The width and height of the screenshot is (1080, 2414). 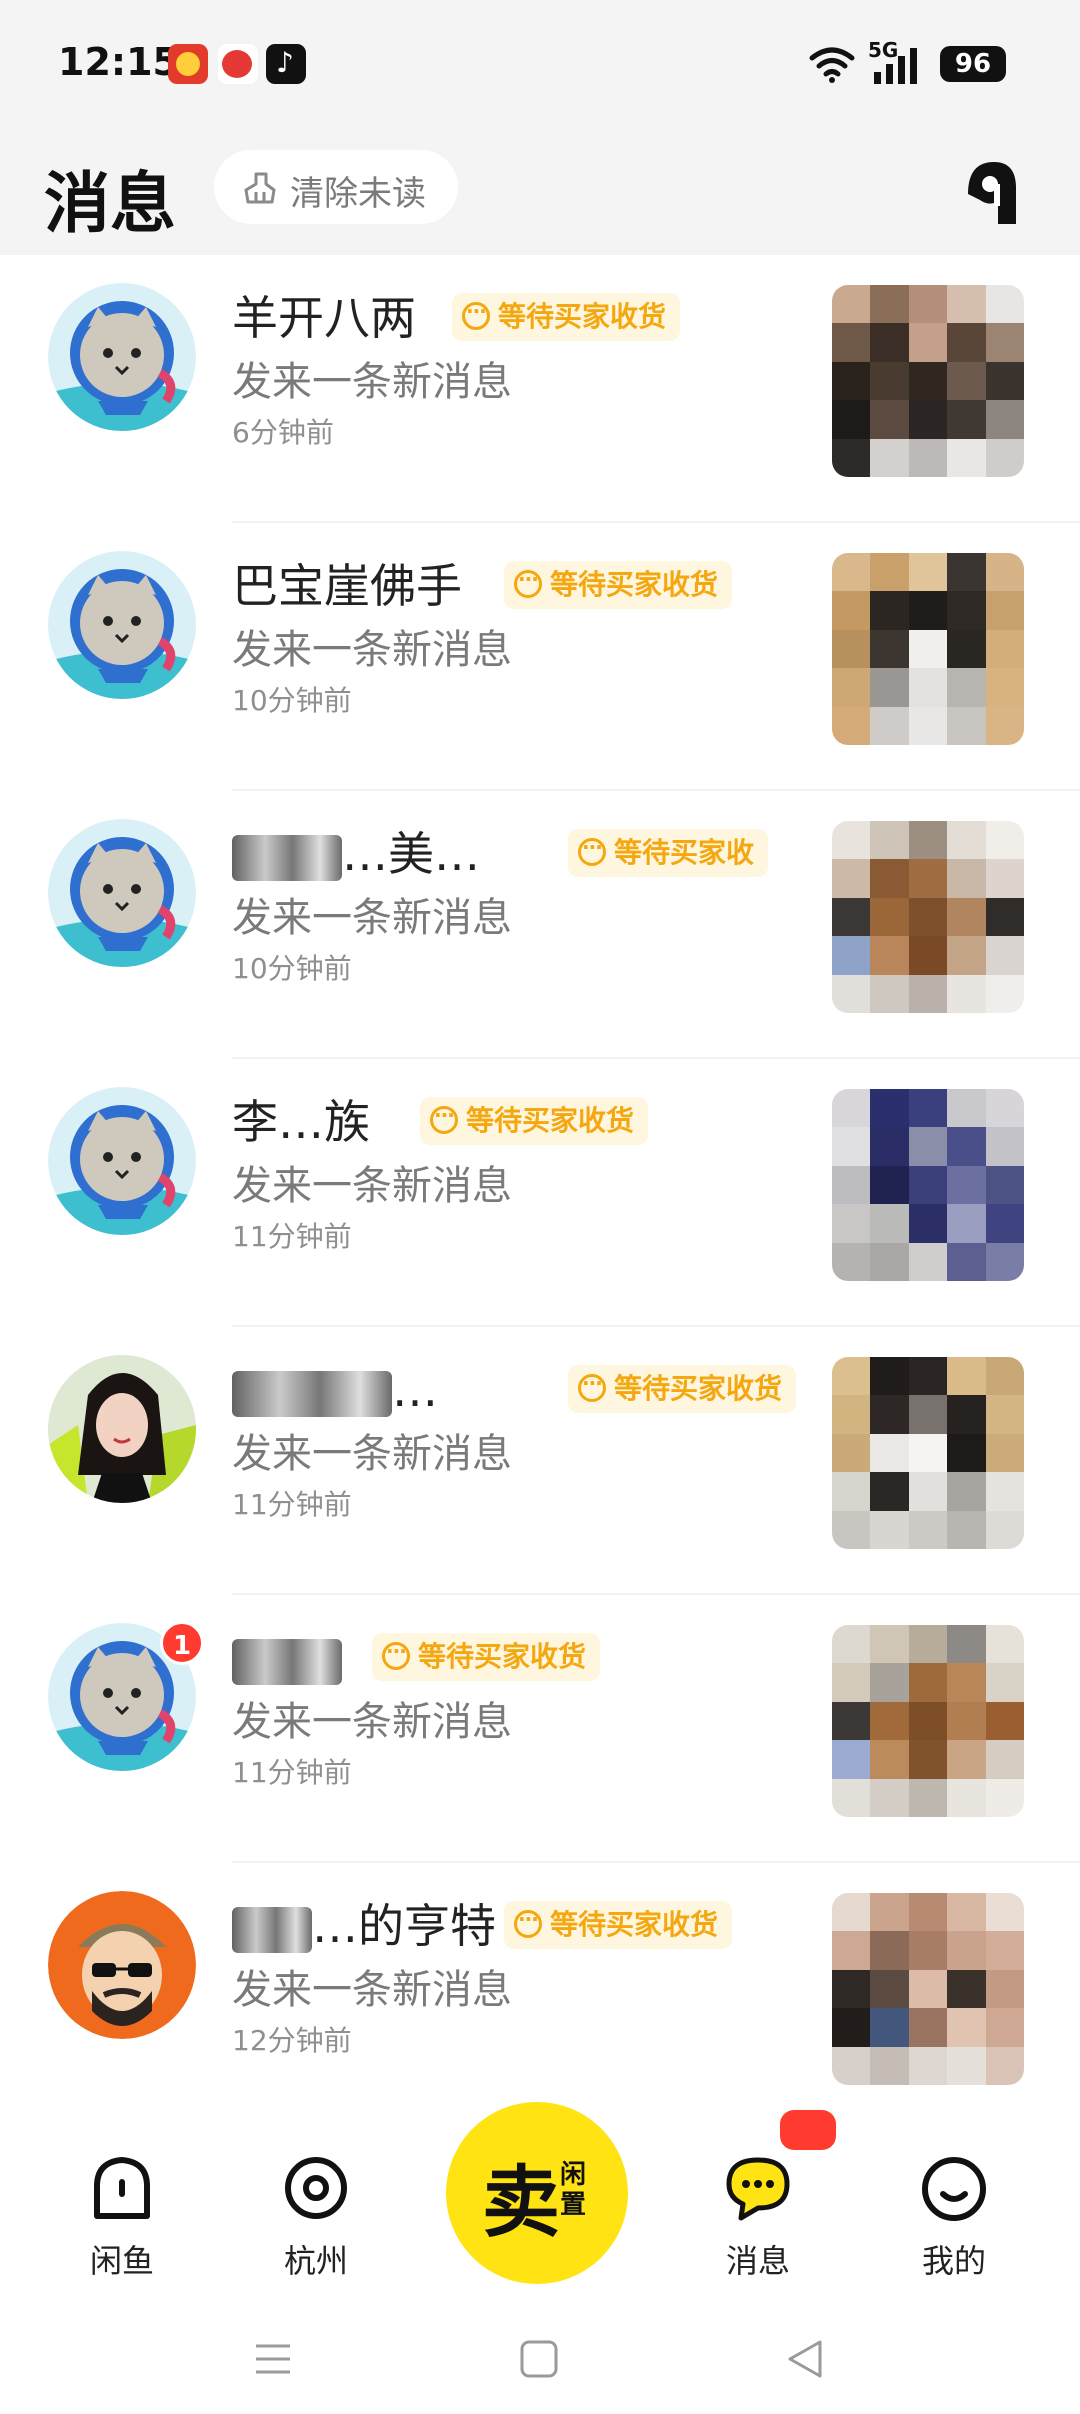 I want to click on contact-name: 羊开八两, so click(x=324, y=318).